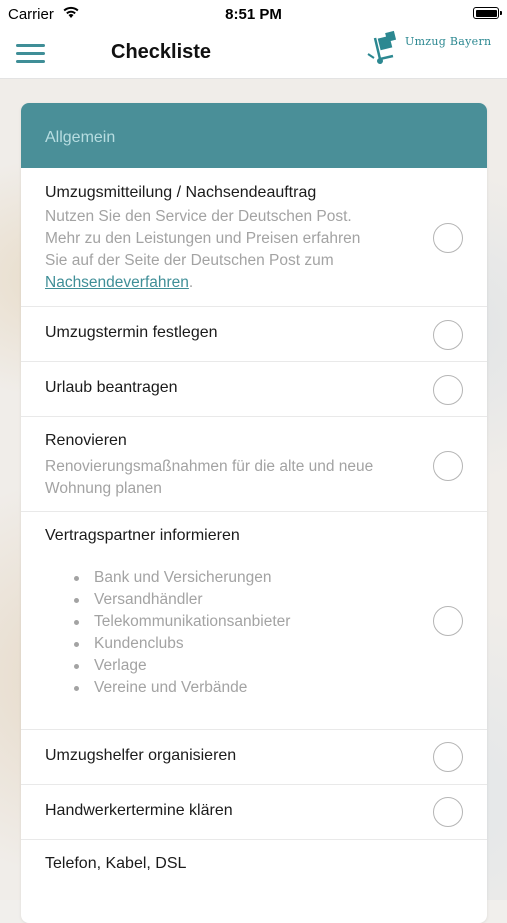  Describe the element at coordinates (86, 440) in the screenshot. I see `item-title: Renovieren` at that location.